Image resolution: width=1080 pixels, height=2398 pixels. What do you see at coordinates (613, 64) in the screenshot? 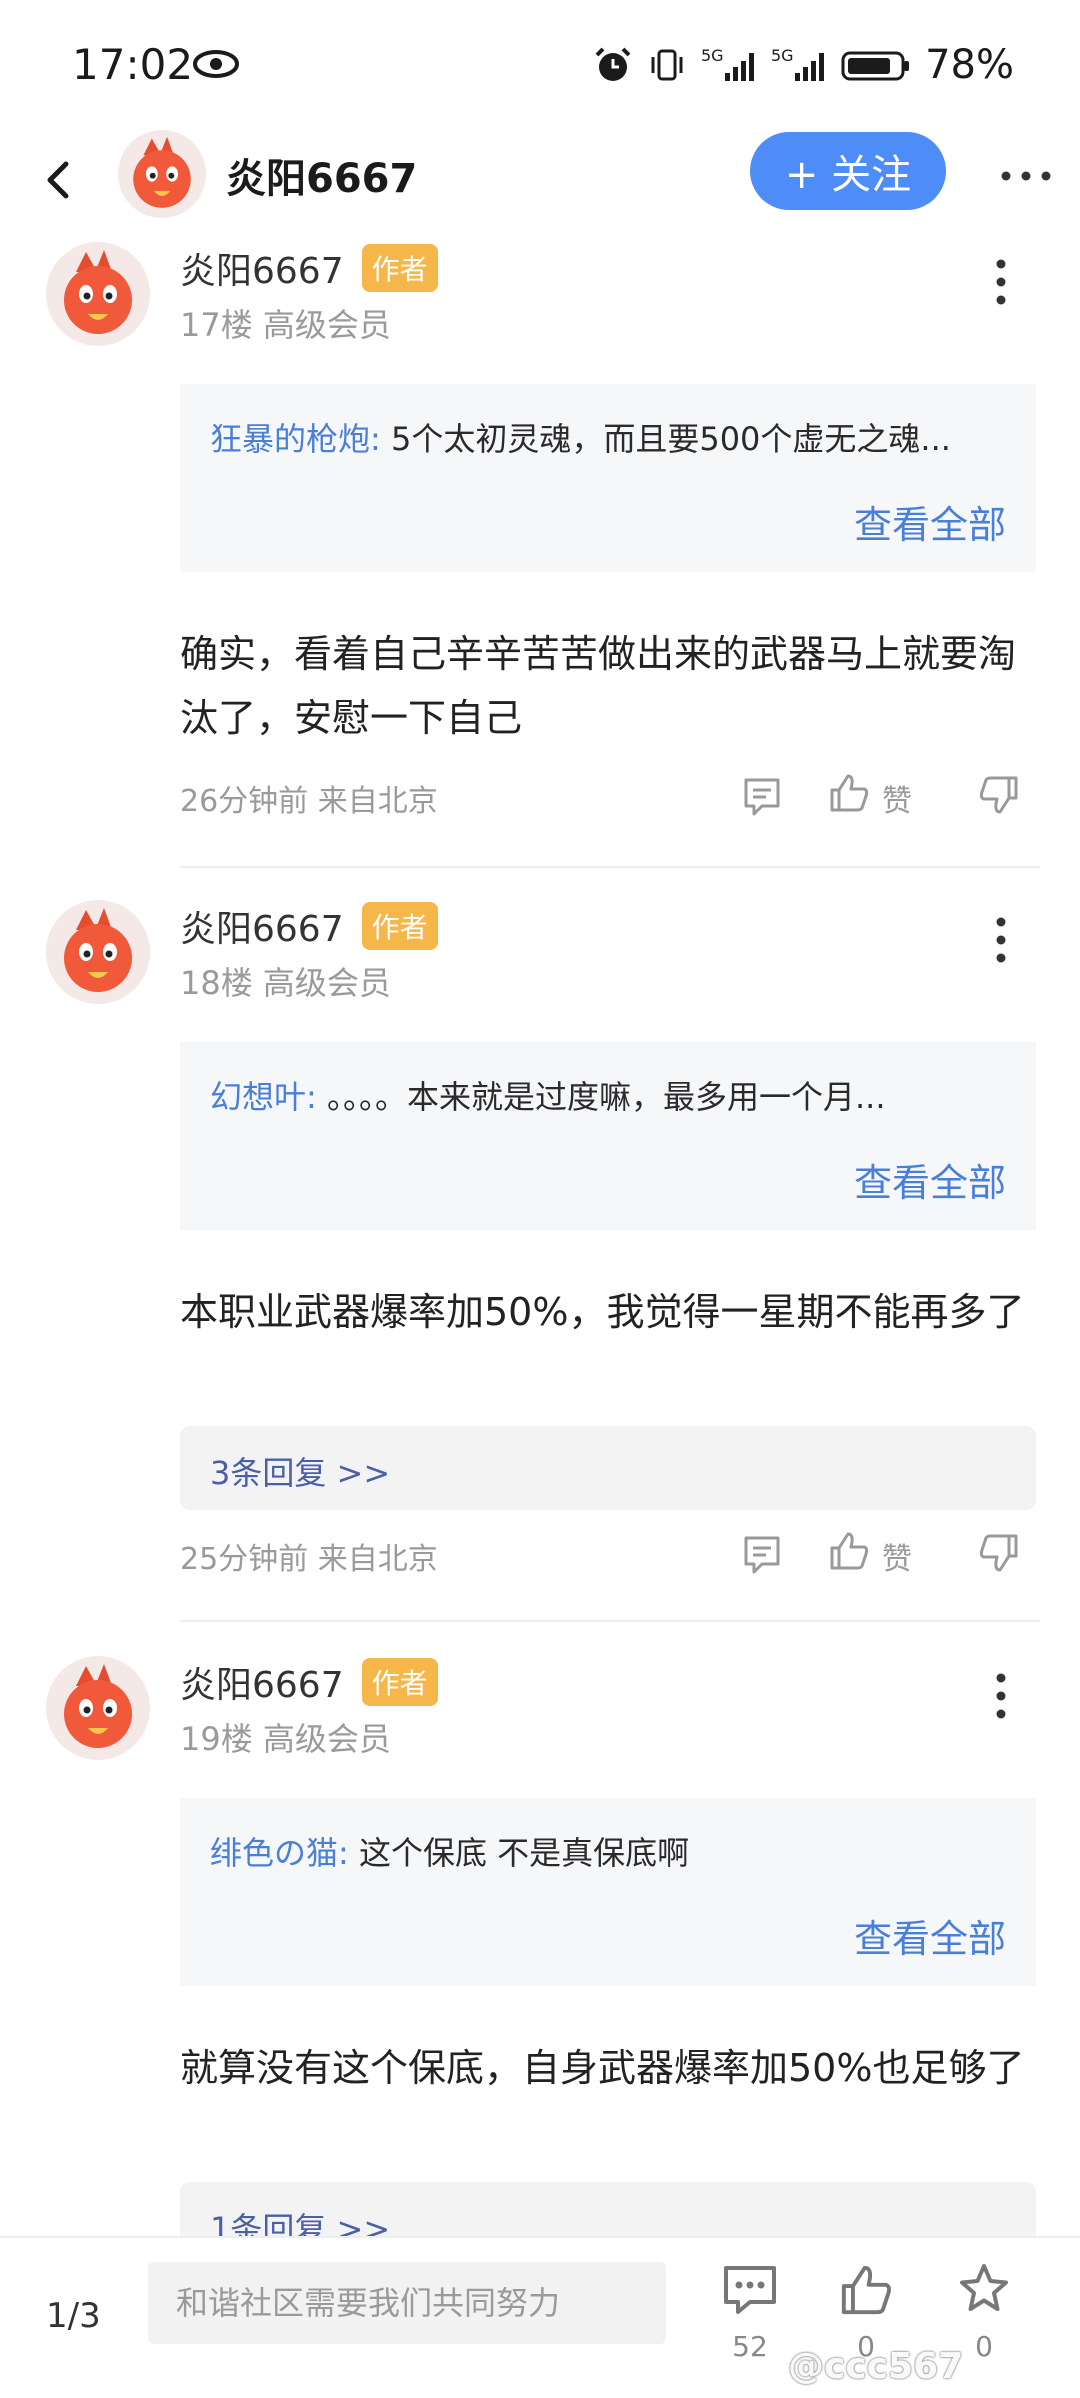
I see `alarm-icon` at bounding box center [613, 64].